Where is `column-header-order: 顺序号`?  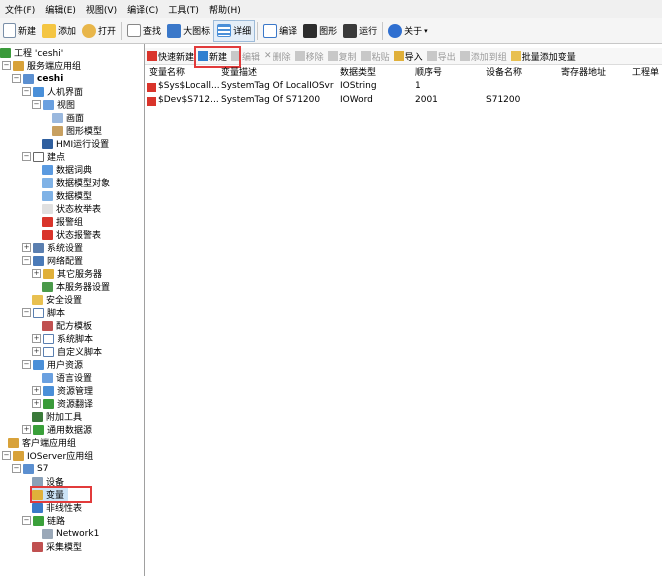 column-header-order: 顺序号 is located at coordinates (450, 71).